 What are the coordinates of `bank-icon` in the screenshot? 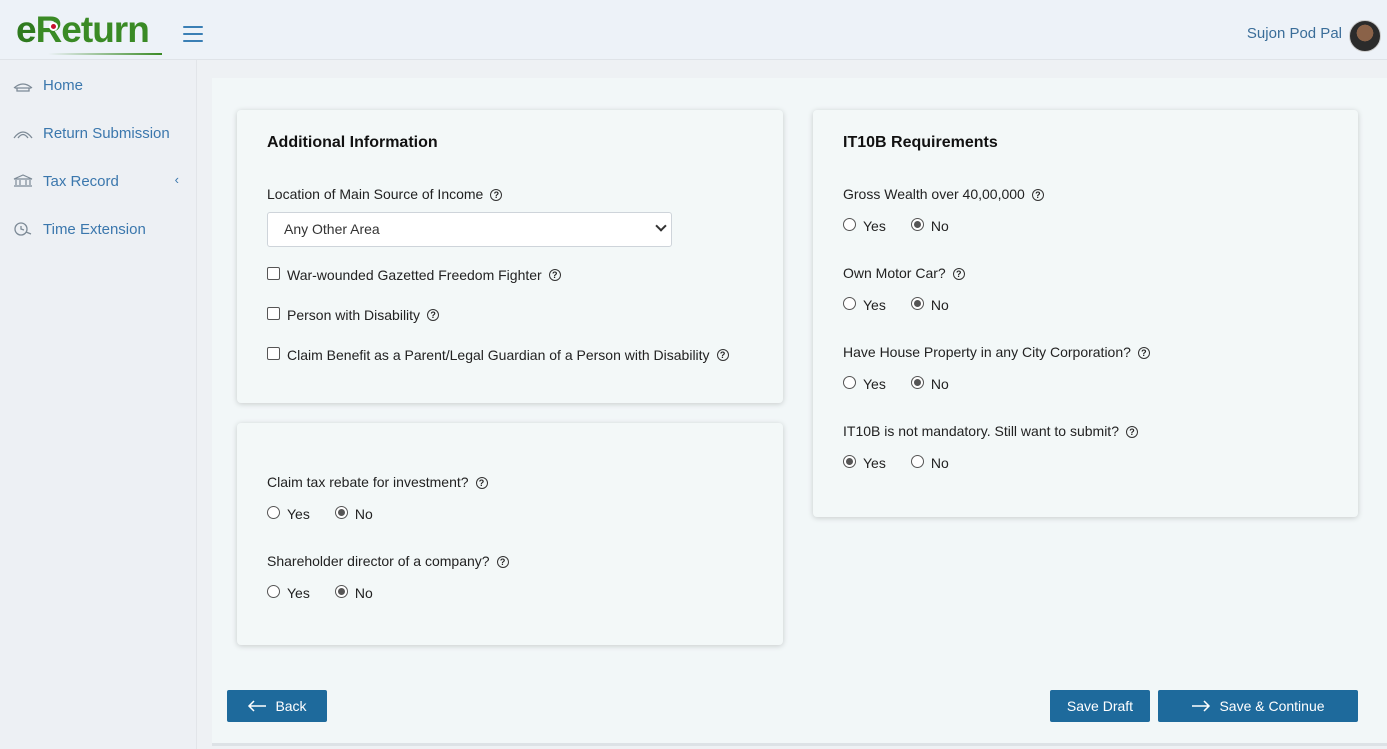 It's located at (23, 181).